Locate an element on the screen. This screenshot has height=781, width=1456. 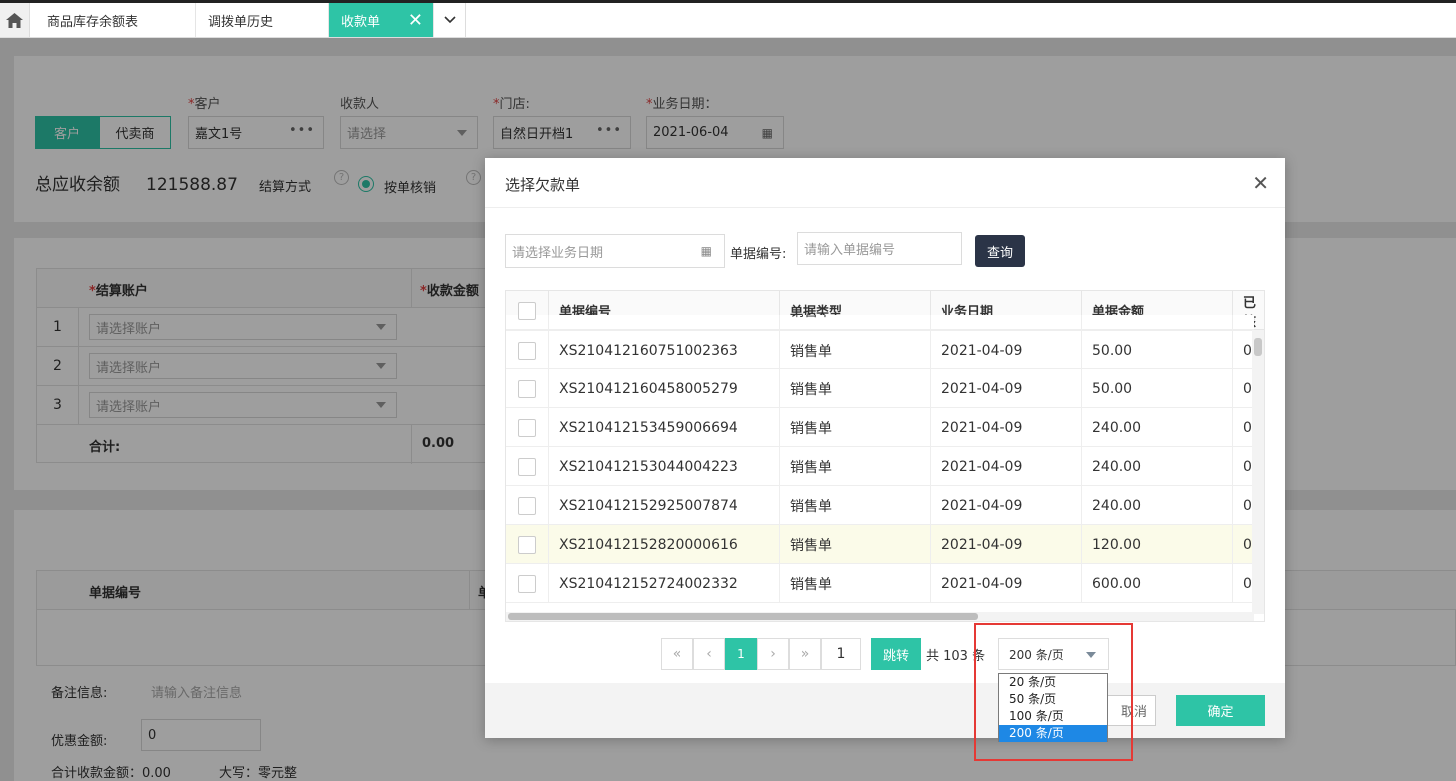
cell-bill-no: XS210412160751002363 is located at coordinates (664, 350).